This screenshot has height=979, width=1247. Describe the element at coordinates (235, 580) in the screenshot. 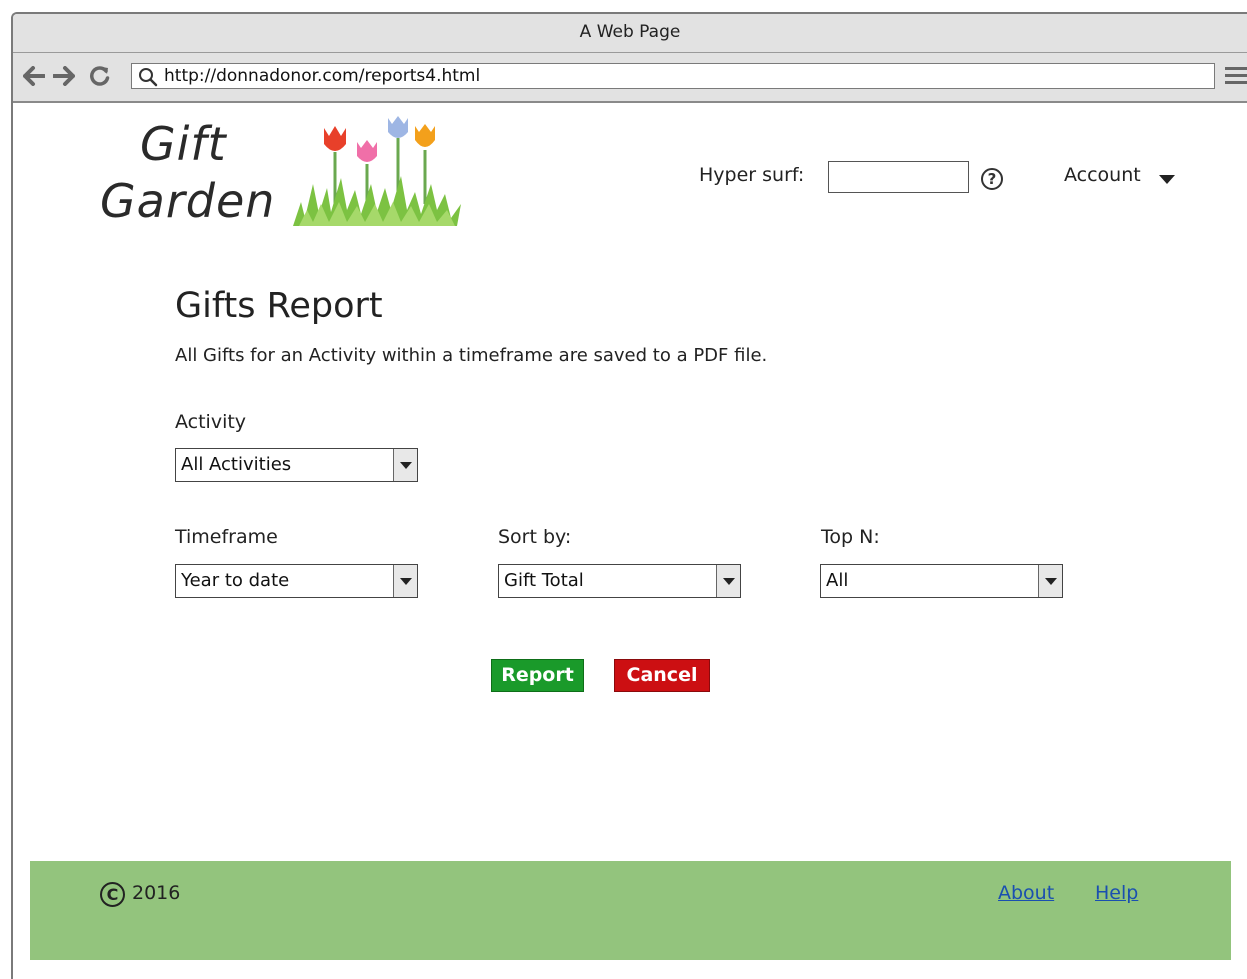

I see `timeframe-select-value: Year to date` at that location.